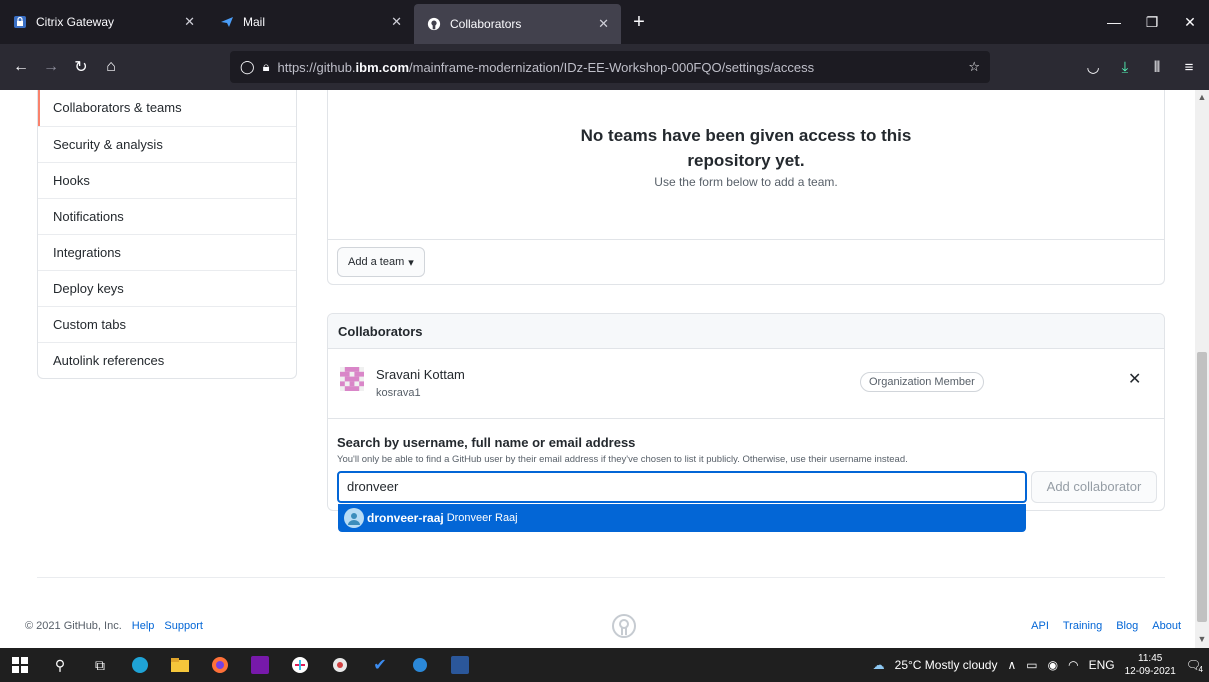 This screenshot has height=682, width=1209. I want to click on tab-title: Citrix Gateway, so click(75, 22).